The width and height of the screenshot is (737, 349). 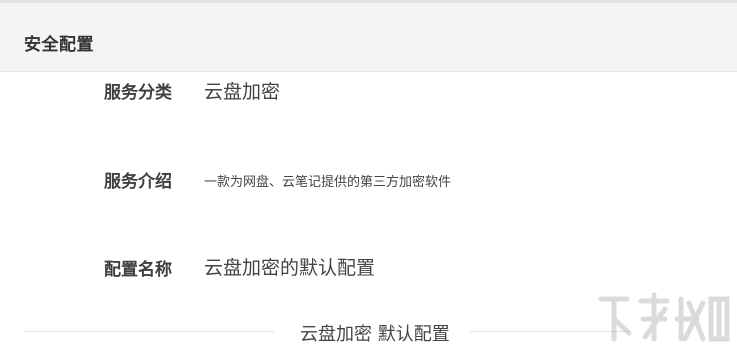 What do you see at coordinates (138, 93) in the screenshot?
I see `field-label: 服务分类` at bounding box center [138, 93].